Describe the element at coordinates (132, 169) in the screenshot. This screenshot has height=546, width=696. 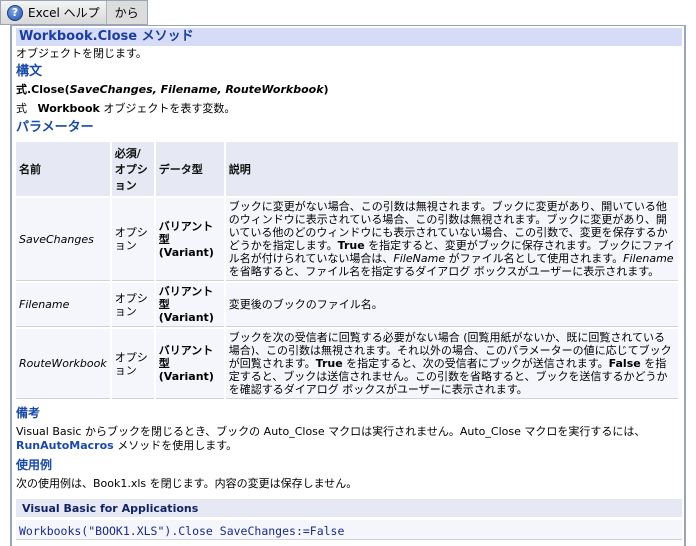
I see `col-header: 必須/オプション` at that location.